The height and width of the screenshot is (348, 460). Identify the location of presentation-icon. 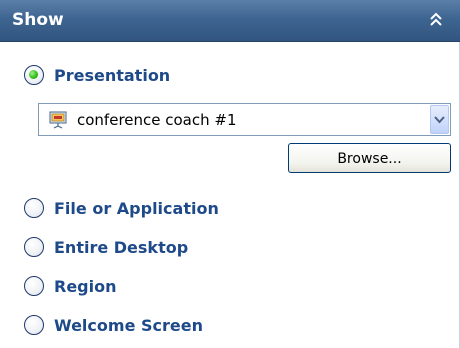
(58, 120).